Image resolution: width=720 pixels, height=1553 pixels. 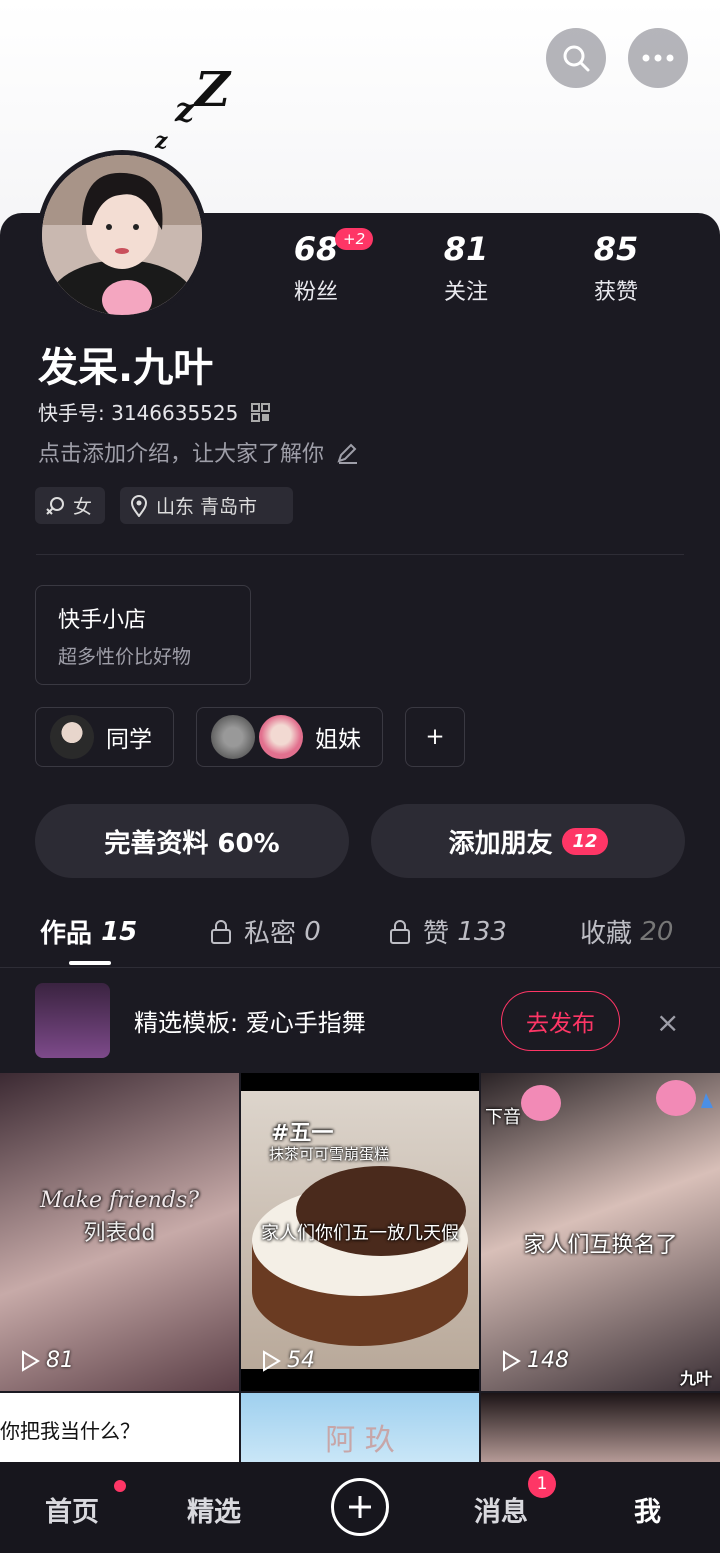 I want to click on video-thumbnail: #五一 抹茶可可雪崩蛋糕 家人们你们五一放几天假 54, so click(x=360, y=1232).